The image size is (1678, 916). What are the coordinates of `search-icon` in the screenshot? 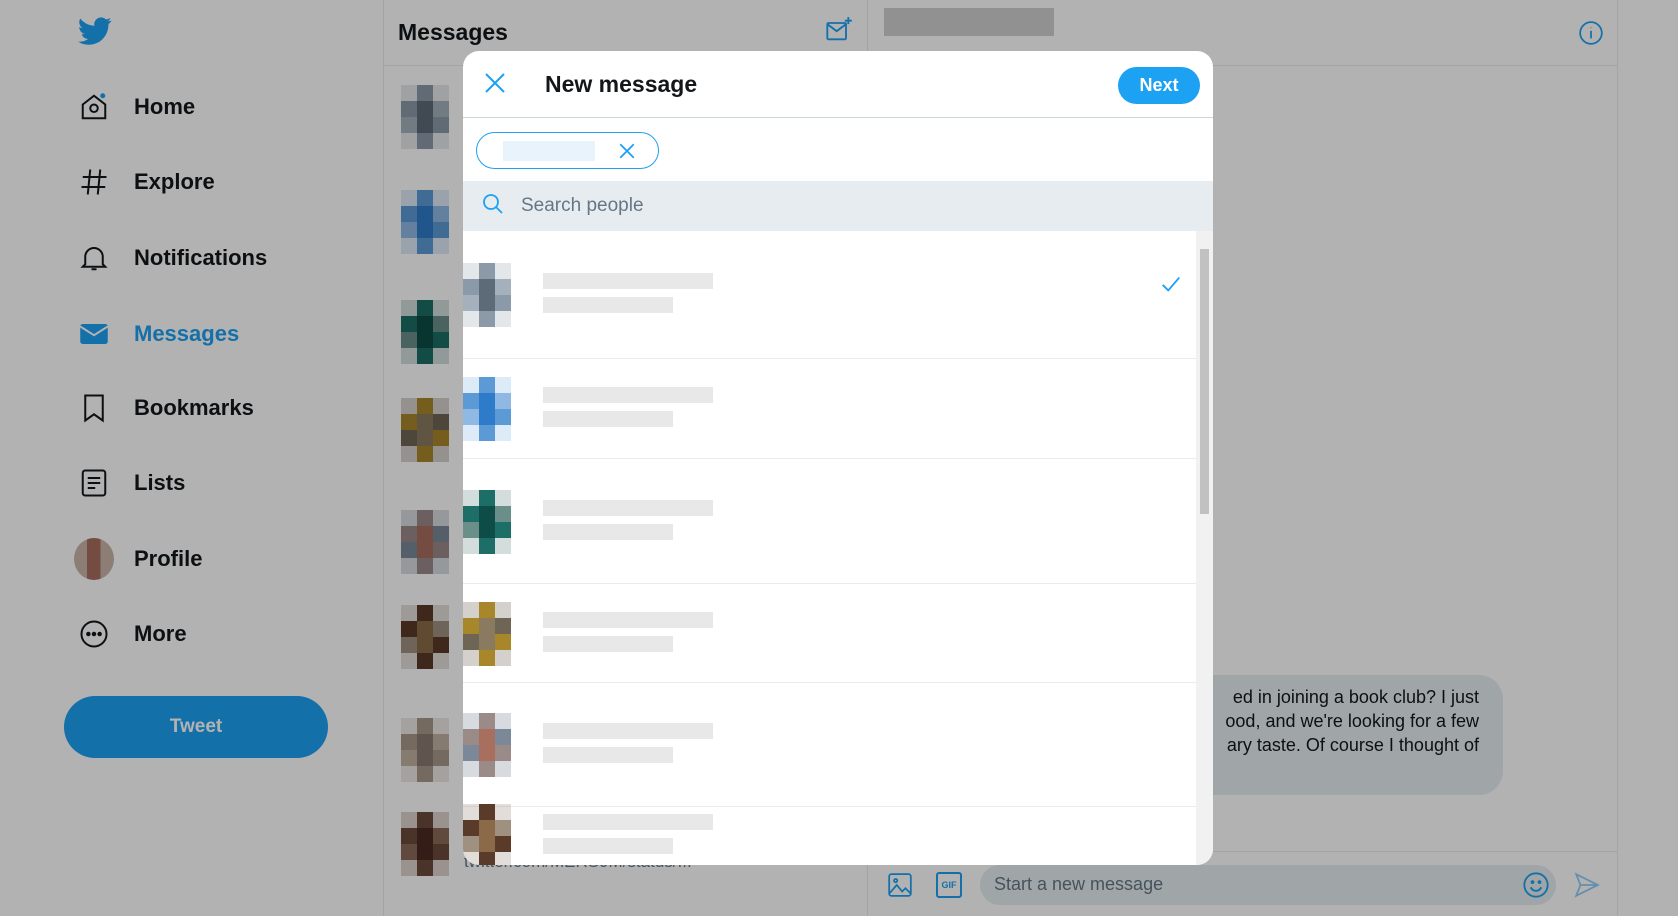 It's located at (493, 206).